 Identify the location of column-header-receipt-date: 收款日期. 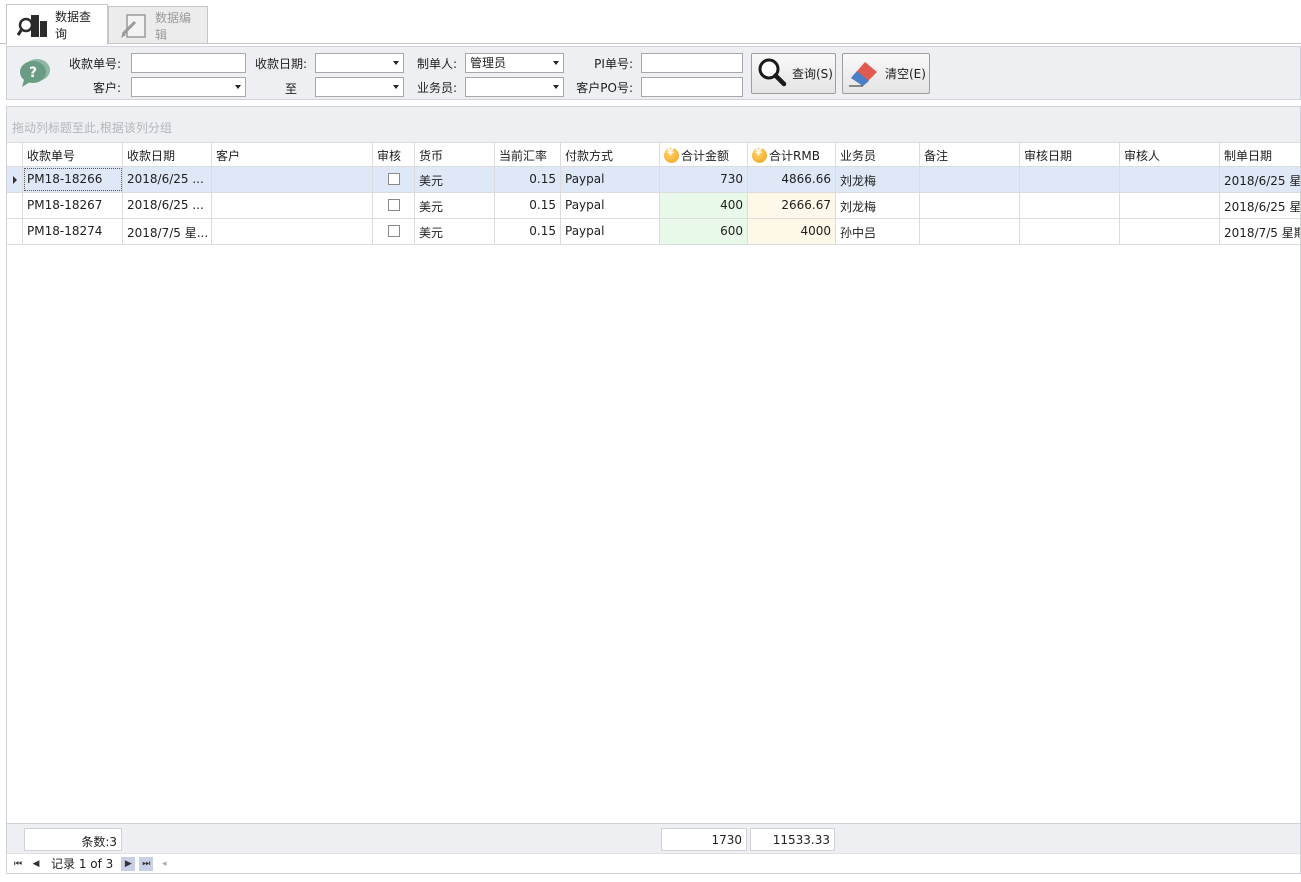
(167, 155).